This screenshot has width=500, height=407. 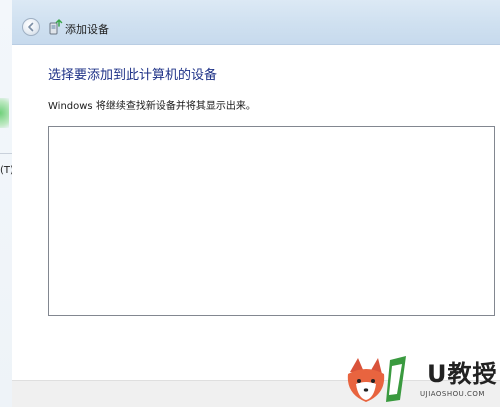 What do you see at coordinates (6, 153) in the screenshot?
I see `background-window-divider` at bounding box center [6, 153].